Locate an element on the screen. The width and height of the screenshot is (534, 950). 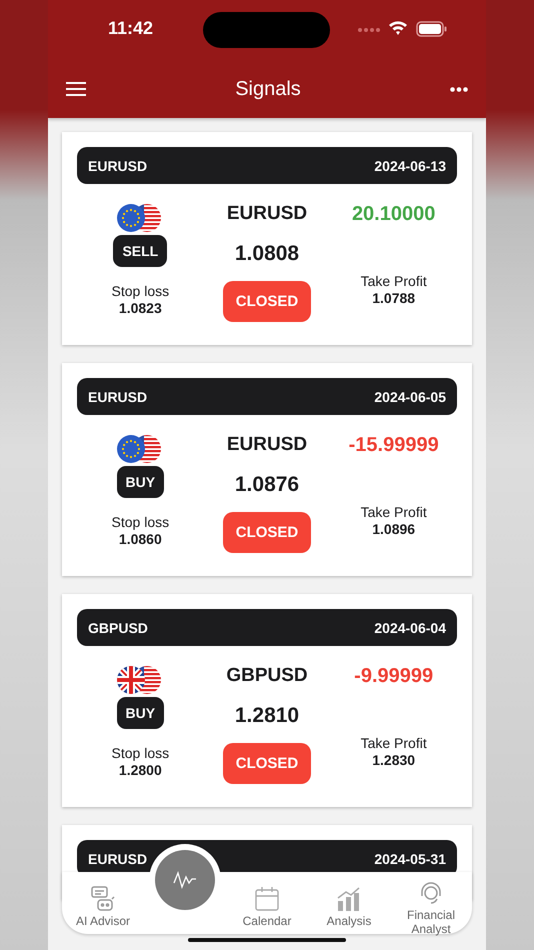
profit-value: -15.99999 is located at coordinates (393, 445).